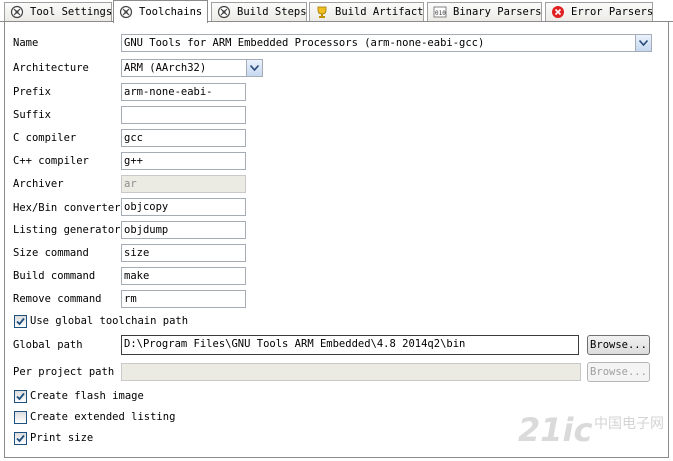 The width and height of the screenshot is (673, 461). I want to click on per-project-path-label: Per project path, so click(64, 372).